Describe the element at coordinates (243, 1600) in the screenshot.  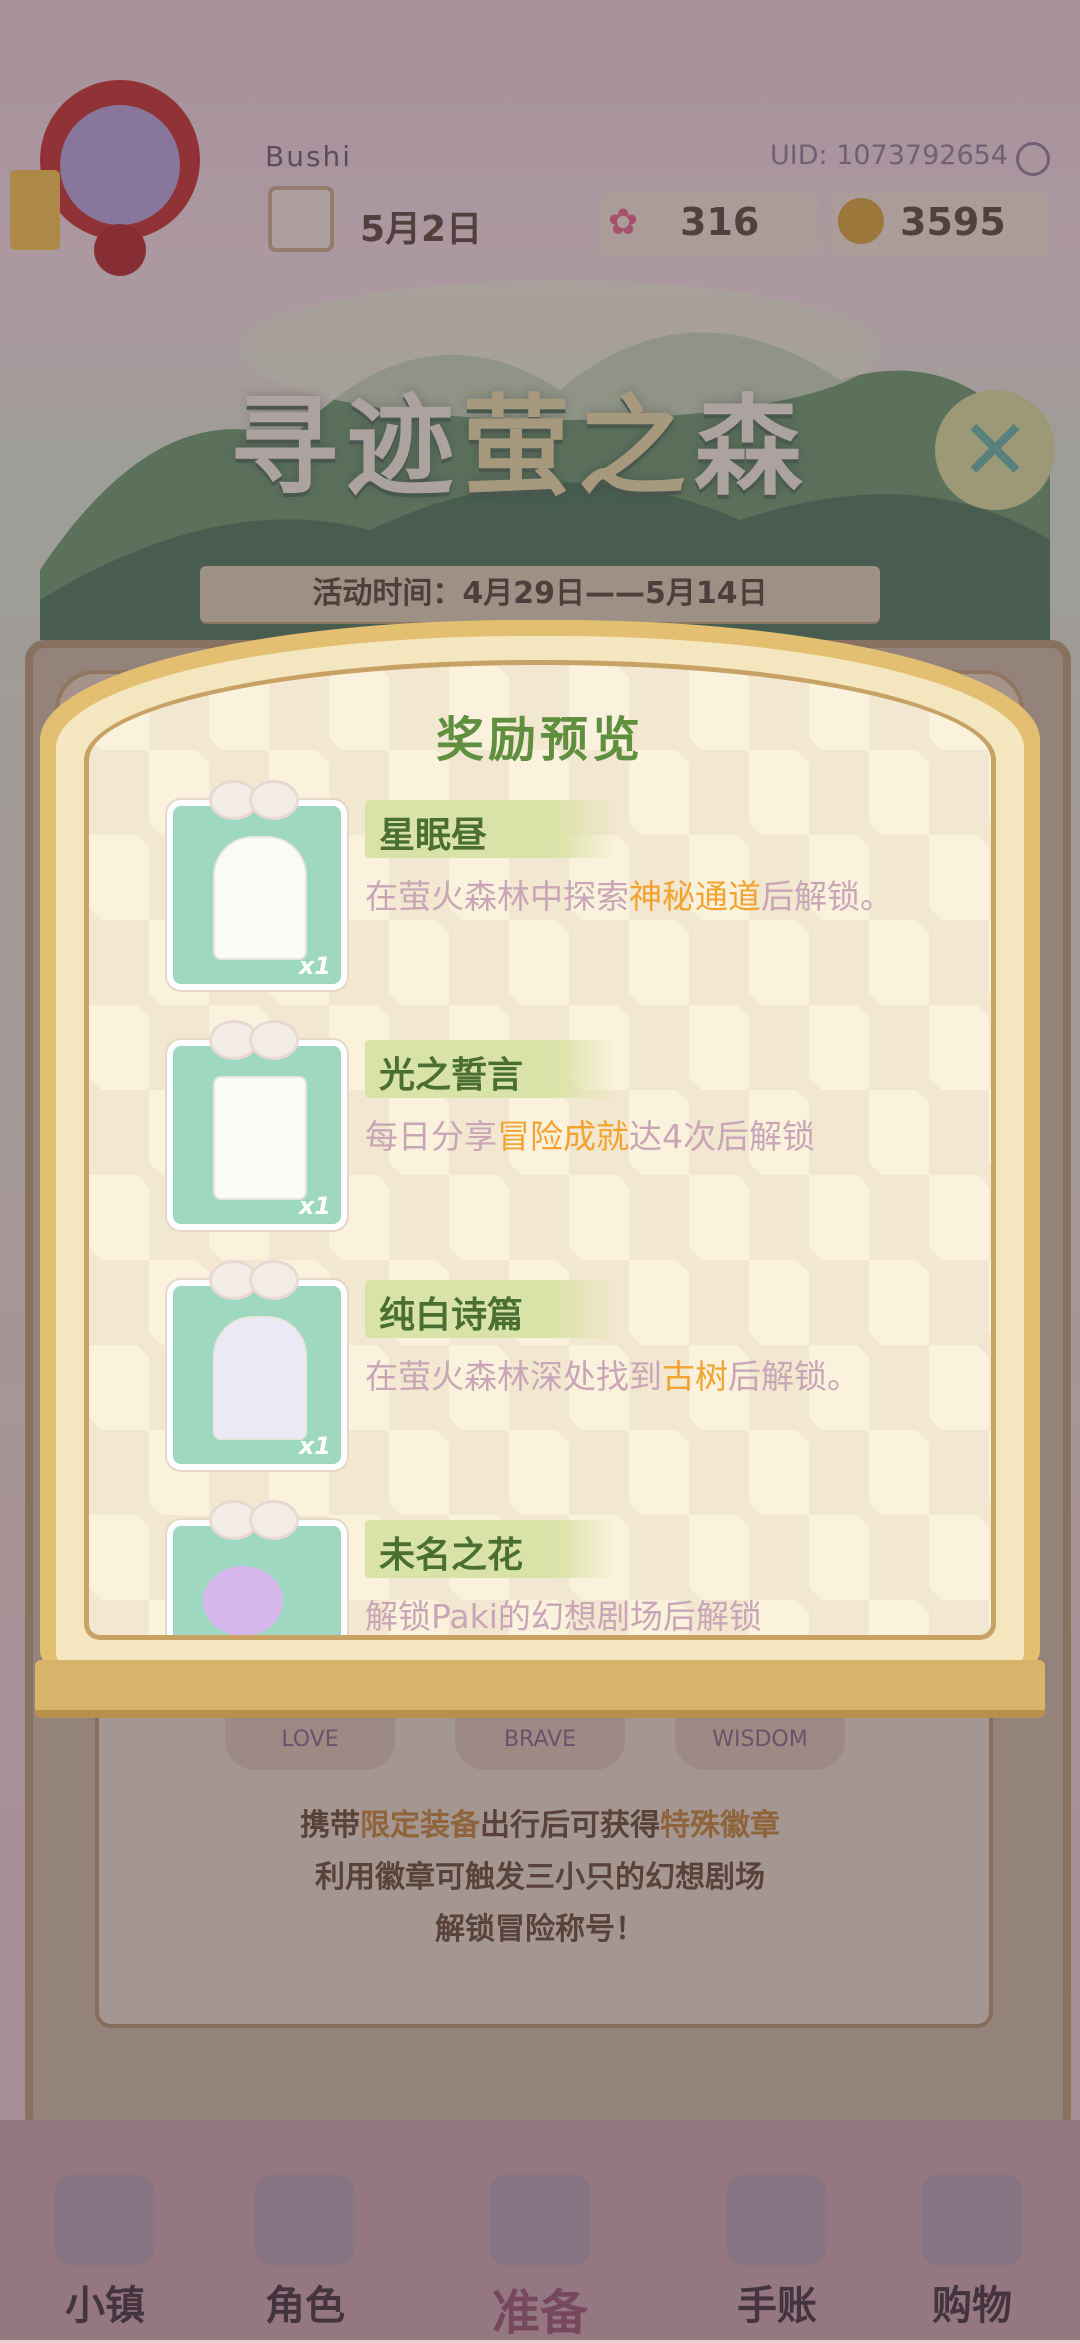
I see `flower-icon` at that location.